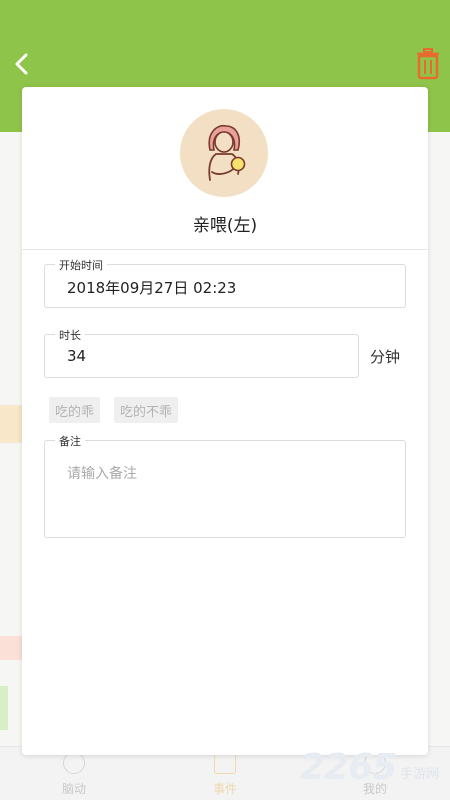  What do you see at coordinates (152, 288) in the screenshot?
I see `start-time-value: 2018年09月27日 02:23` at bounding box center [152, 288].